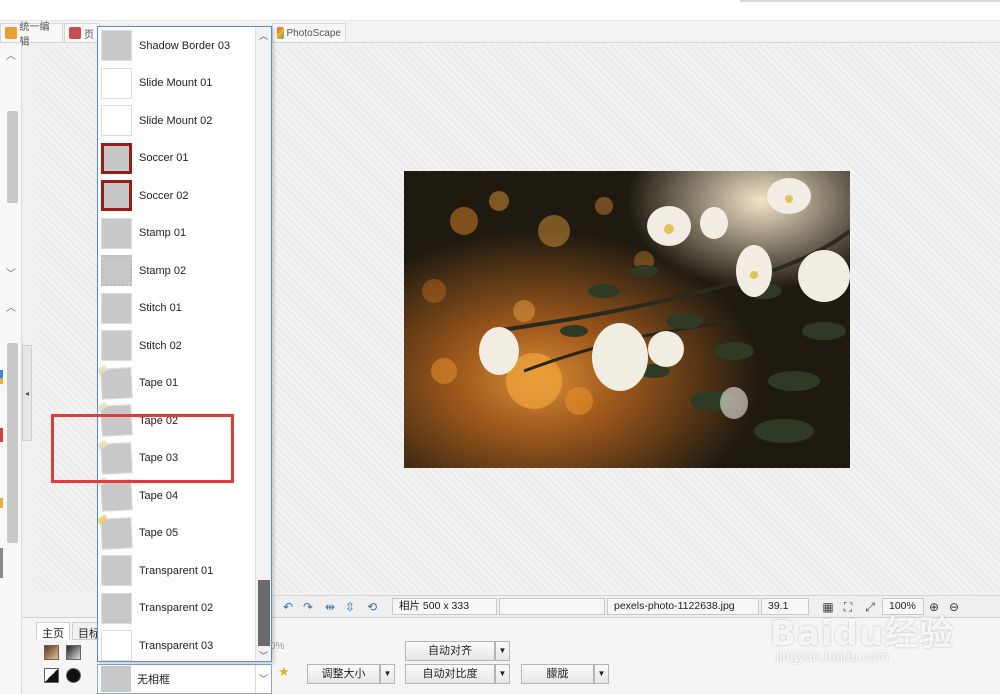  What do you see at coordinates (159, 383) in the screenshot?
I see `frame-option-label: Tape 01` at bounding box center [159, 383].